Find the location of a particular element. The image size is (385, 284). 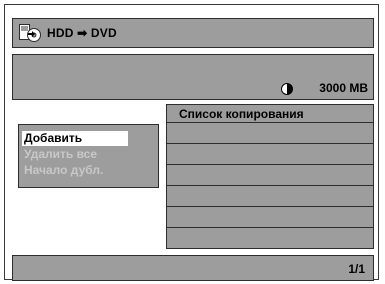

menu-item-add: Добавить is located at coordinates (75, 138).